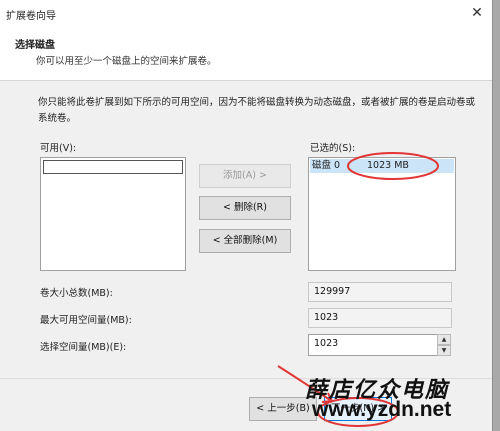 This screenshot has width=500, height=431. I want to click on page-title: 选择磁盘, so click(35, 45).